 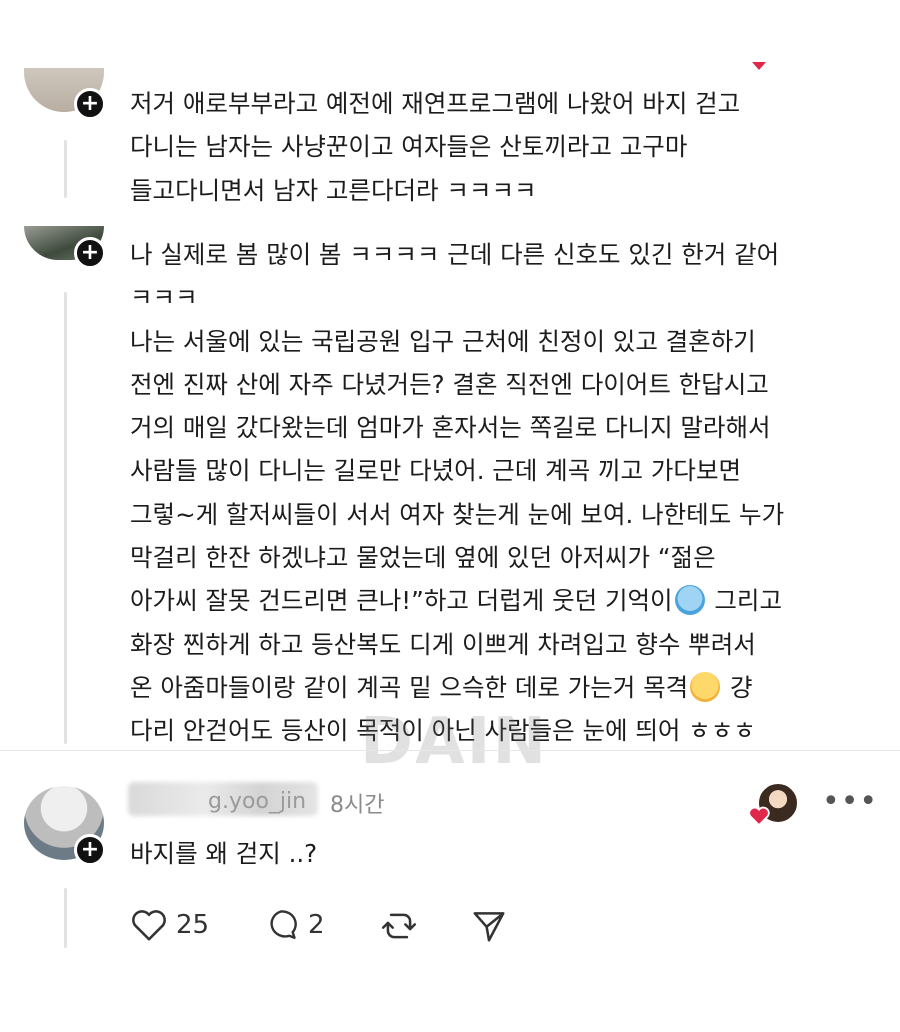 What do you see at coordinates (164, 298) in the screenshot?
I see `comment-line: ㅋㅋㅋ` at bounding box center [164, 298].